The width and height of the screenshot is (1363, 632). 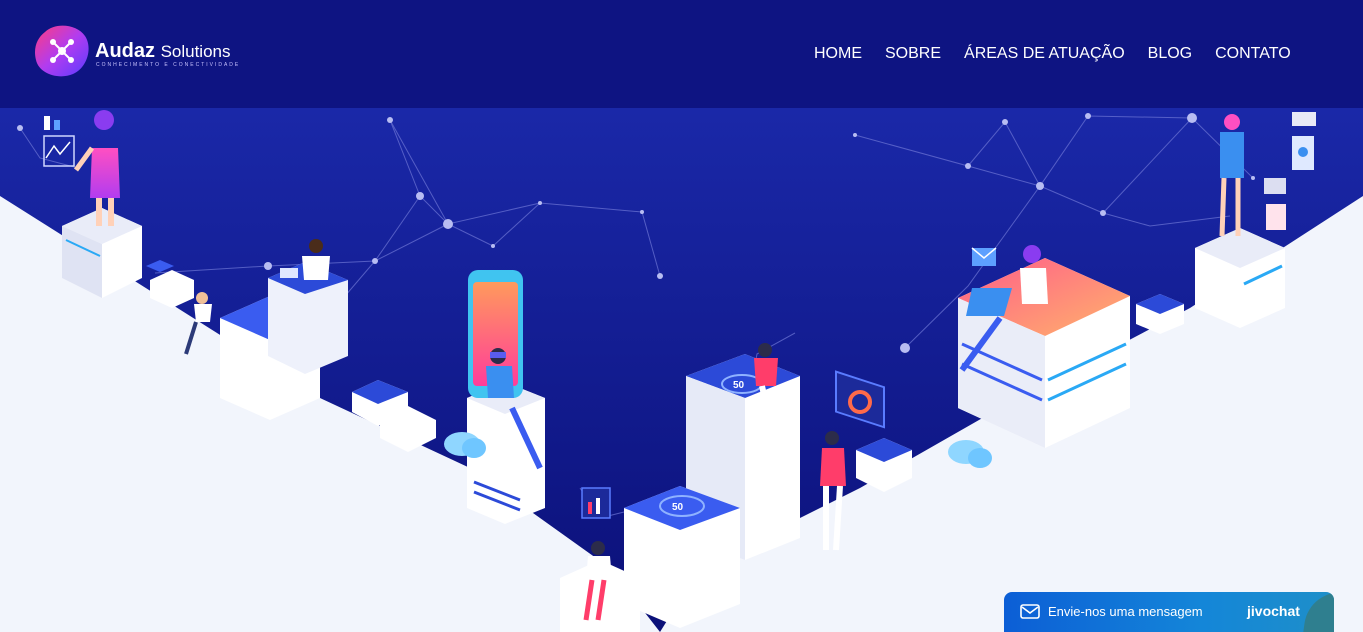 I want to click on nav-contato: CONTATO, so click(x=1253, y=54).